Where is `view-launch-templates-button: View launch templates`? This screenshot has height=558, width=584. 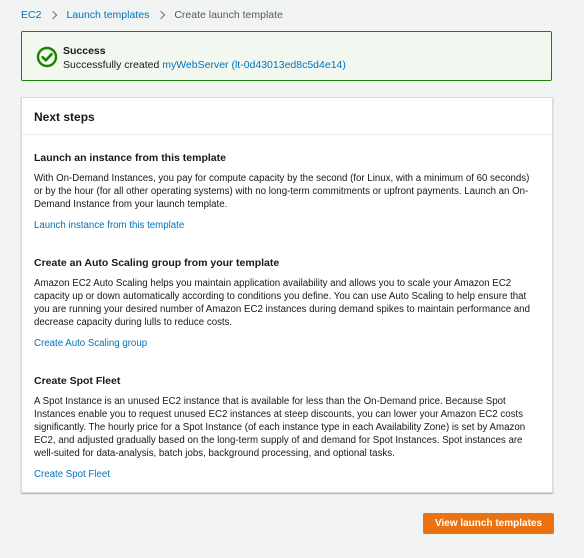 view-launch-templates-button: View launch templates is located at coordinates (488, 523).